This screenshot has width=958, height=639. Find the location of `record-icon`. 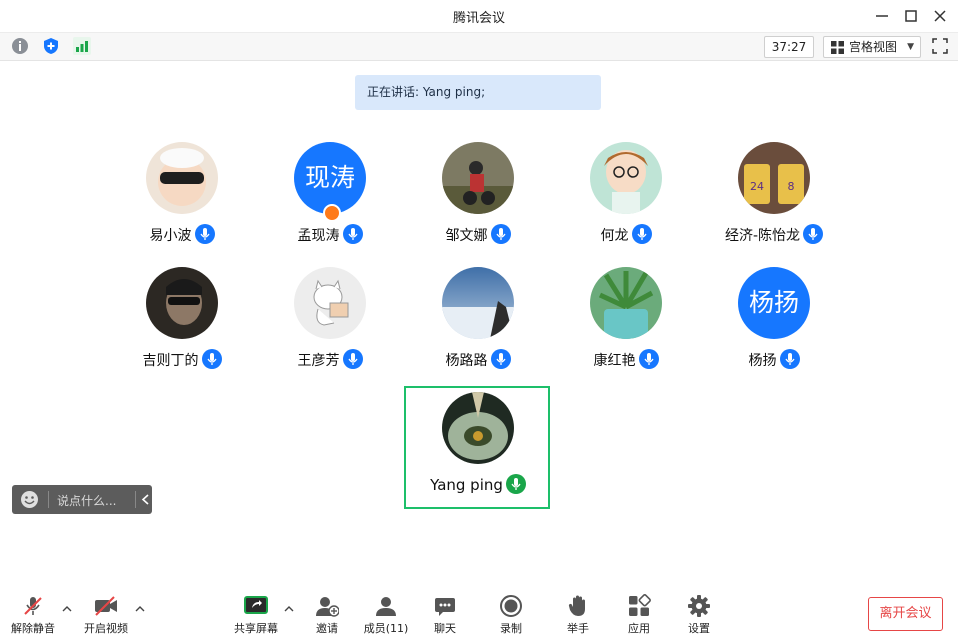

record-icon is located at coordinates (511, 606).